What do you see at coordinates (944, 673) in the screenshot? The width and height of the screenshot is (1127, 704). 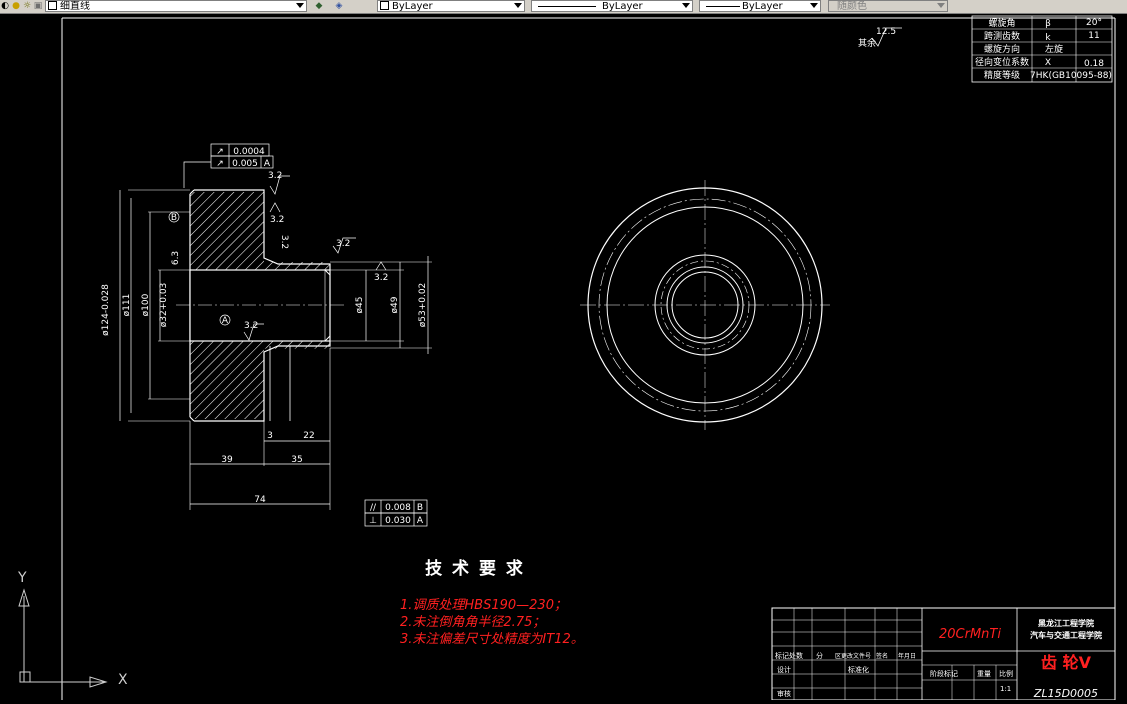 I see `tb-stage-label: 阶段标记` at bounding box center [944, 673].